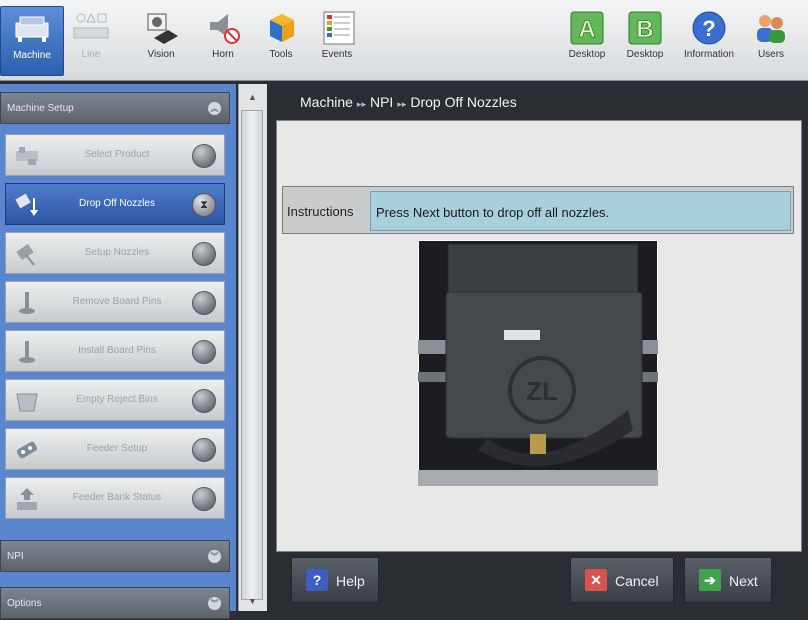  I want to click on step-label: Install Board Pins, so click(117, 350).